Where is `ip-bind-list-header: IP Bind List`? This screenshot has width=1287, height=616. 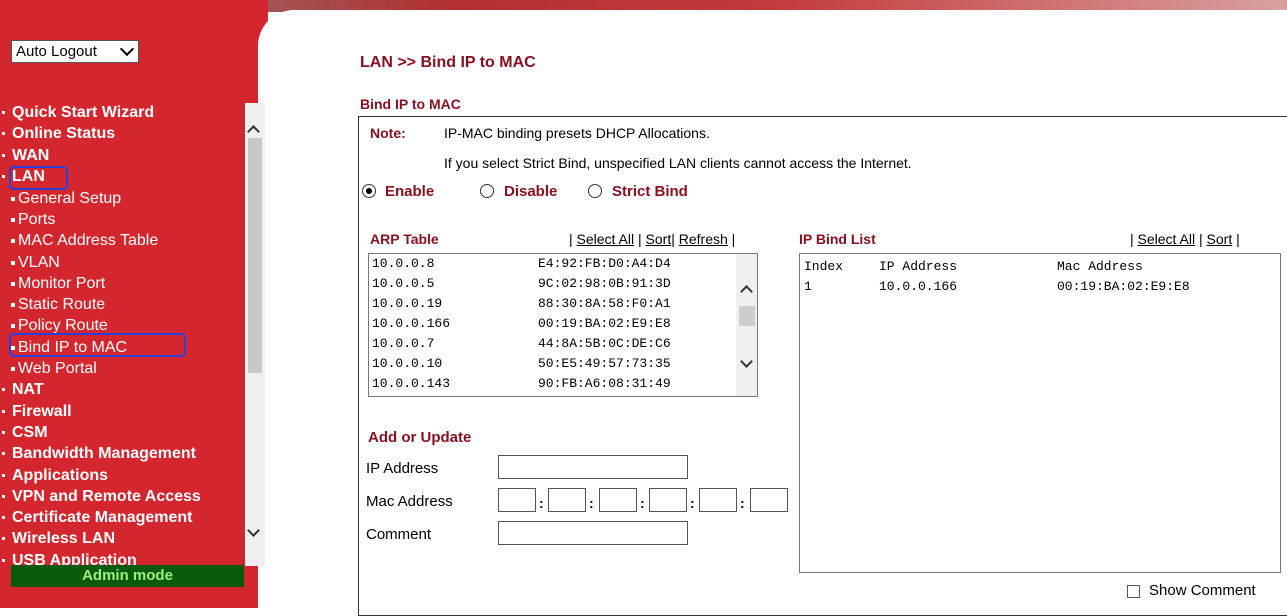 ip-bind-list-header: IP Bind List is located at coordinates (837, 239).